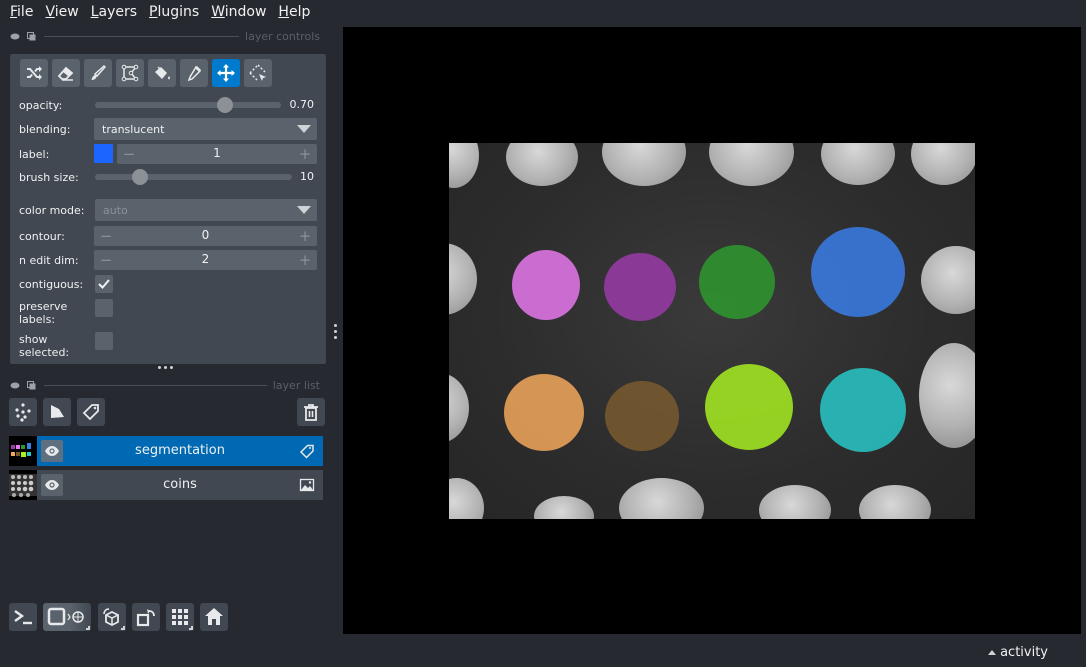 The image size is (1086, 667). Describe the element at coordinates (193, 177) in the screenshot. I see `brush-size-slider` at that location.